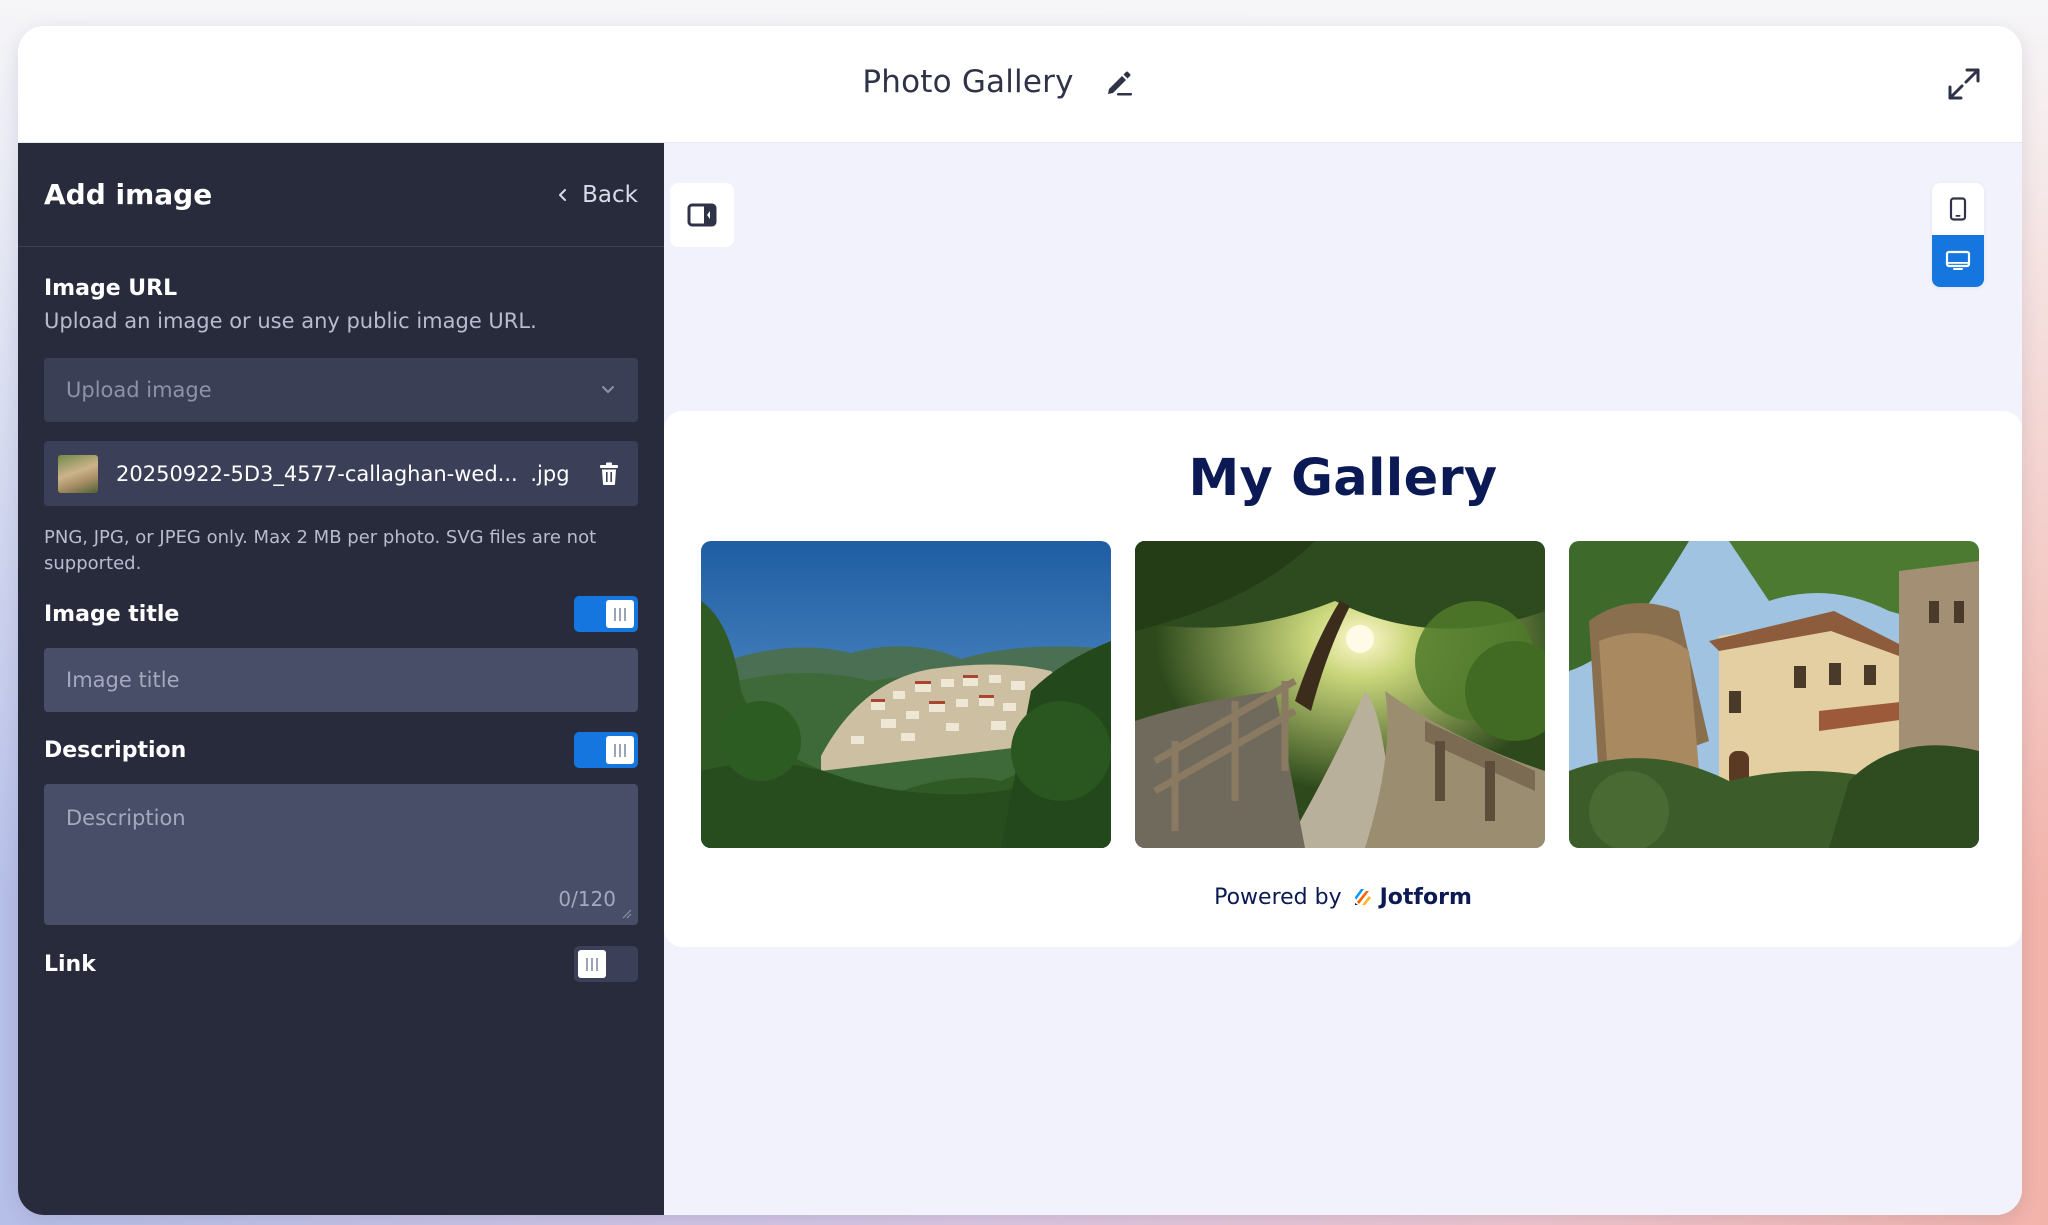 This screenshot has width=2048, height=1225. I want to click on upload-image-select: Upload image, so click(341, 390).